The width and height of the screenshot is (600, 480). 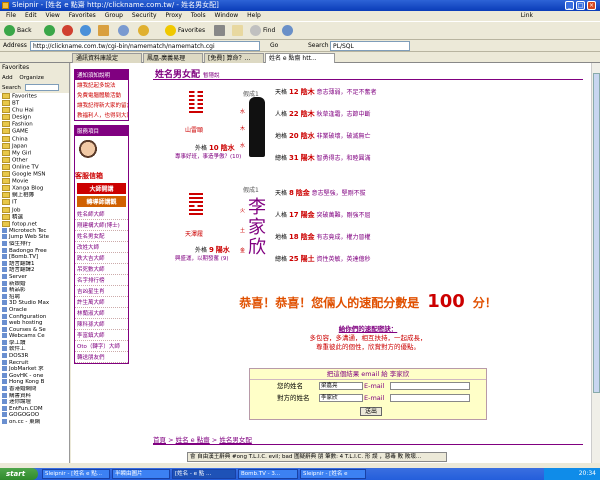 What do you see at coordinates (114, 15) in the screenshot?
I see `menu-group: Group` at bounding box center [114, 15].